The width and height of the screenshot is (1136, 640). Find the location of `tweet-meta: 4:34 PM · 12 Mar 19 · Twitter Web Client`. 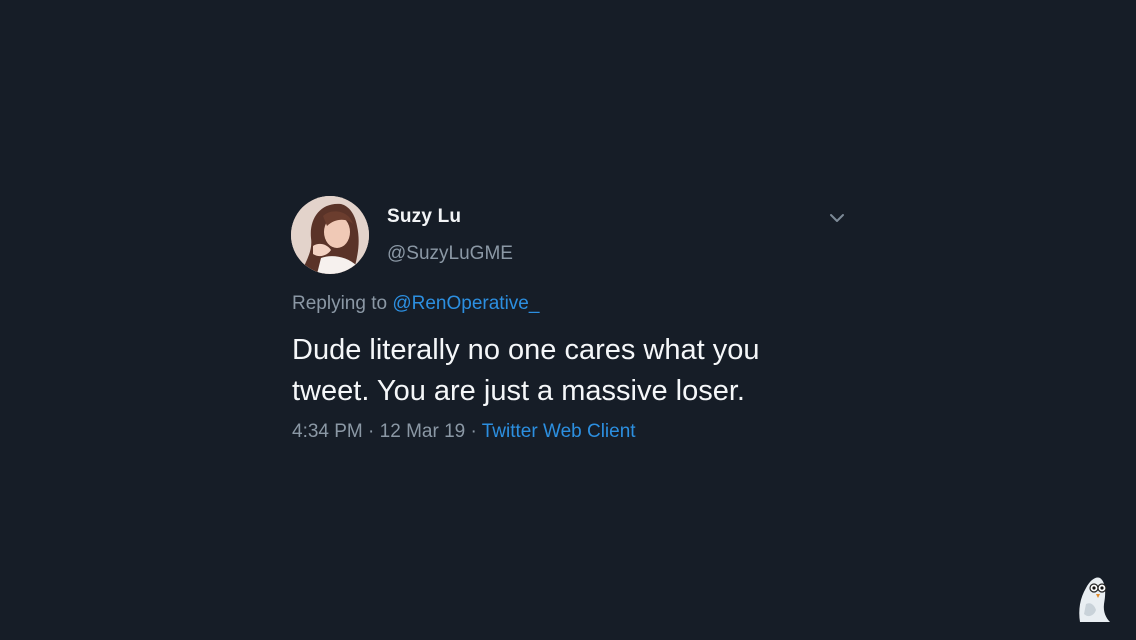

tweet-meta: 4:34 PM · 12 Mar 19 · Twitter Web Client is located at coordinates (464, 432).